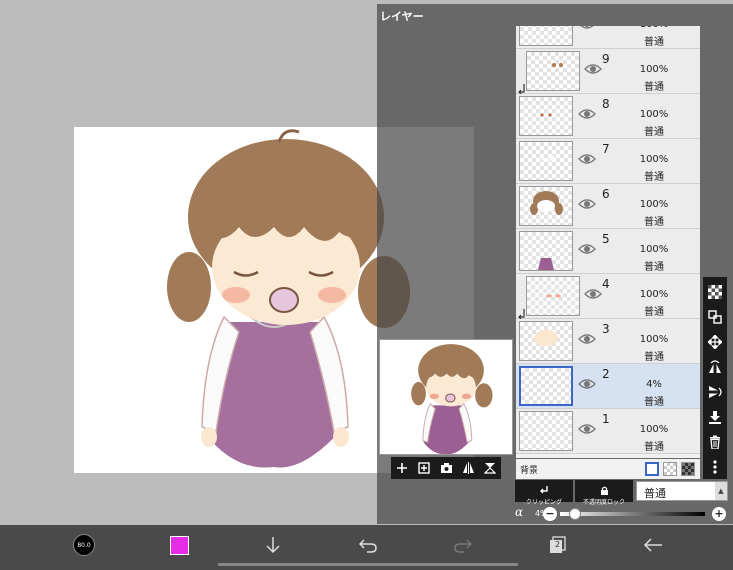  I want to click on color-button, so click(179, 545).